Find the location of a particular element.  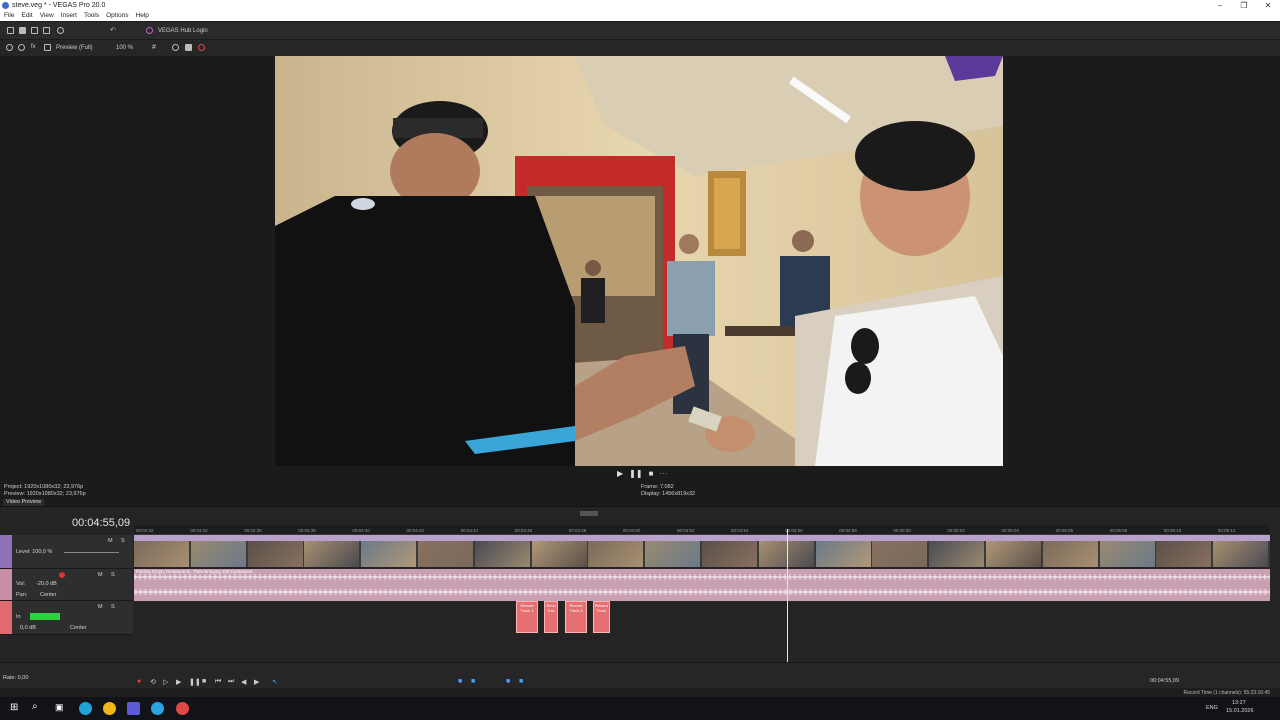

fx-icon: fx is located at coordinates (34, 47).